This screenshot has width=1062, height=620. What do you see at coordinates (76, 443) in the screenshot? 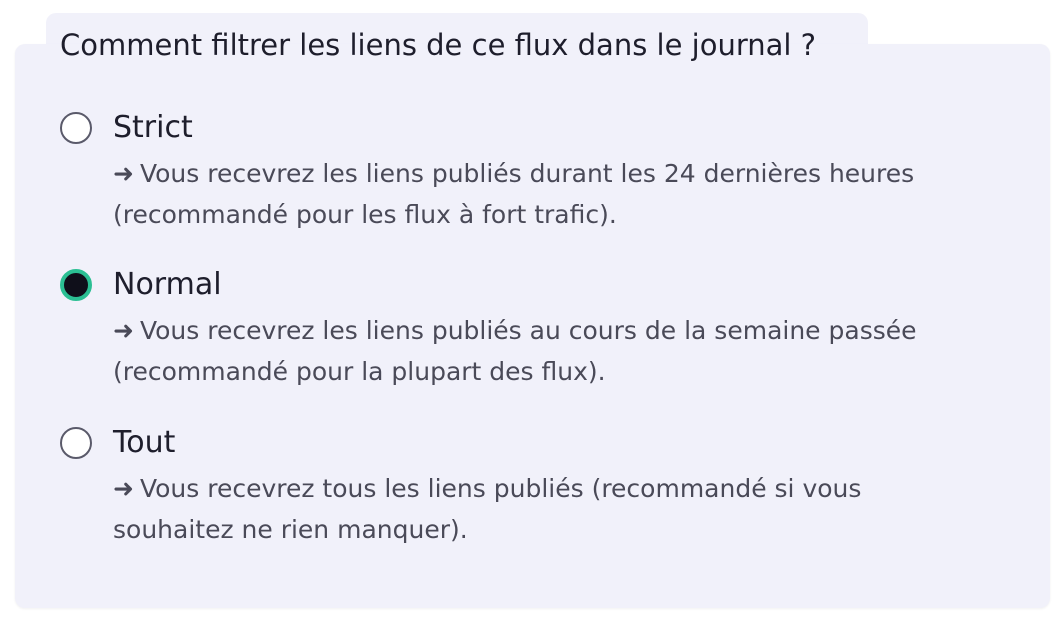
I see `radio-tout` at bounding box center [76, 443].